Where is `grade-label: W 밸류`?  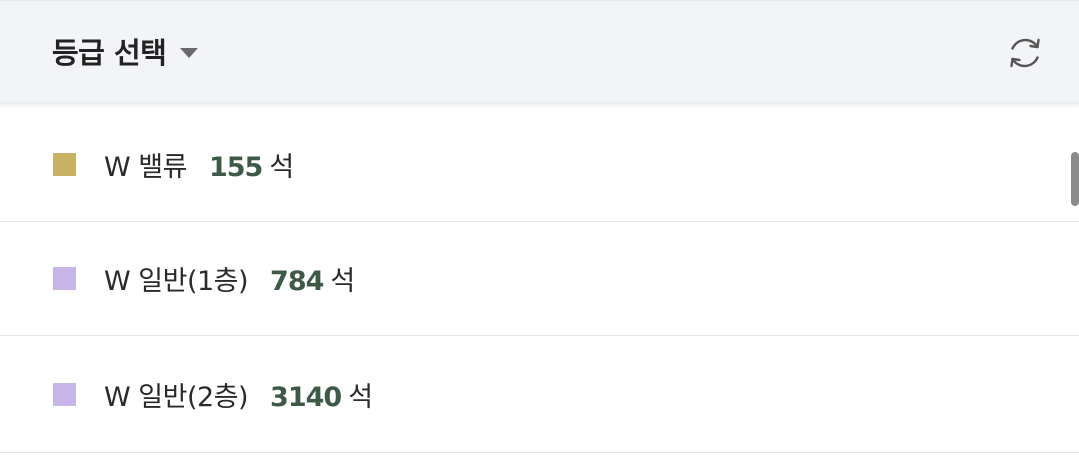 grade-label: W 밸류 is located at coordinates (145, 167).